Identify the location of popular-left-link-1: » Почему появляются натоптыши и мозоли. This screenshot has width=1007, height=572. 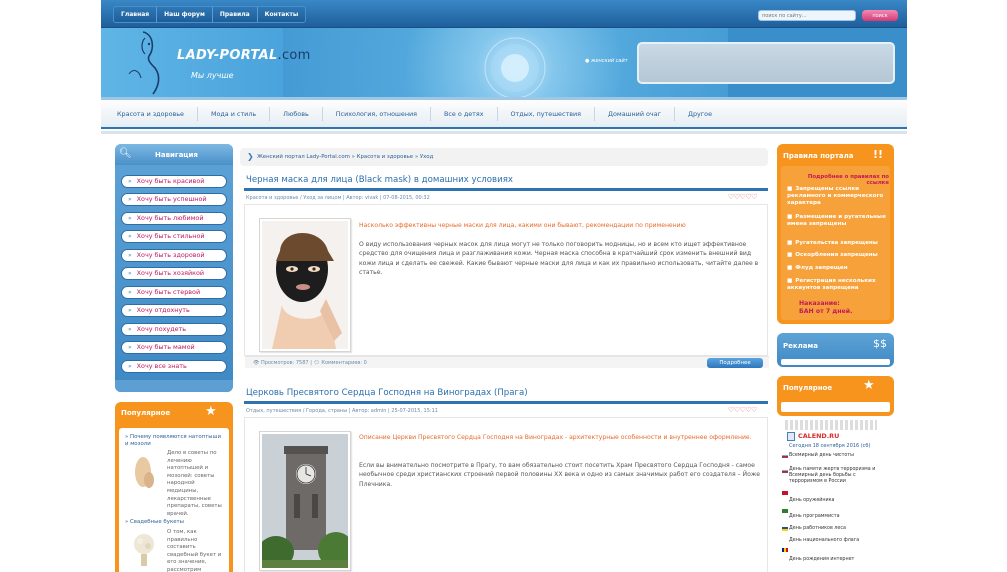
(175, 441).